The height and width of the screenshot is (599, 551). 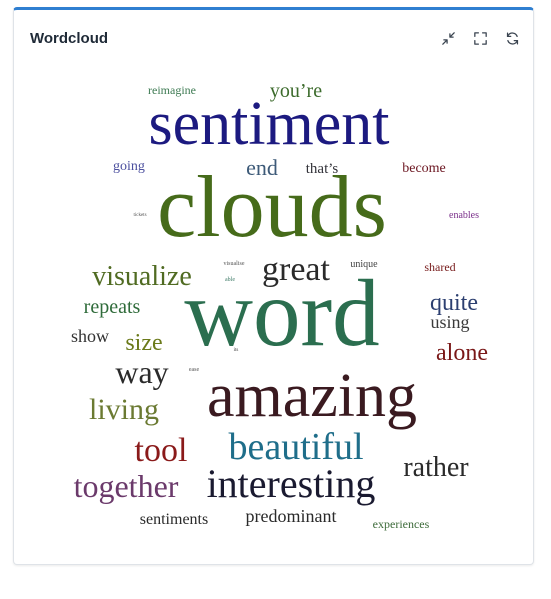 What do you see at coordinates (141, 372) in the screenshot?
I see `cloud-word: way` at bounding box center [141, 372].